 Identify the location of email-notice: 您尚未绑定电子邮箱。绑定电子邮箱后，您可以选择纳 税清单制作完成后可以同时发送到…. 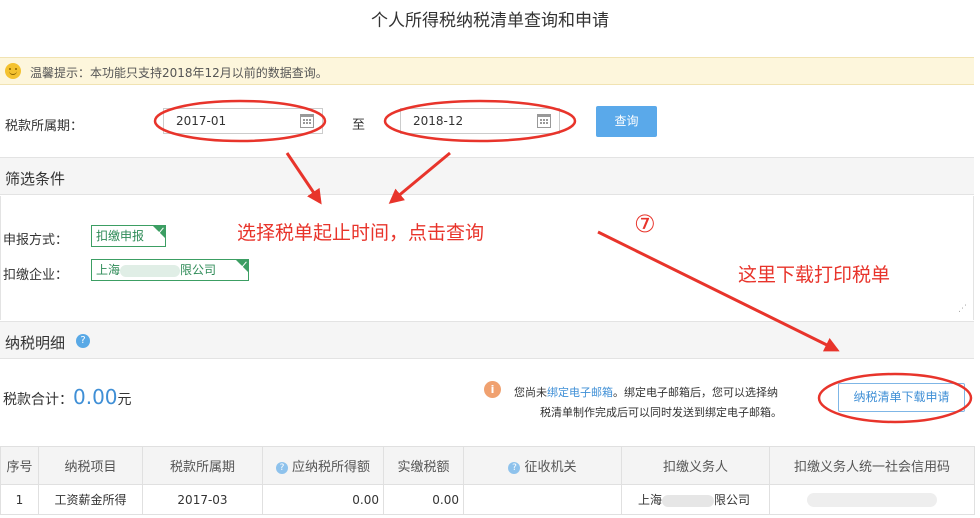
(664, 403).